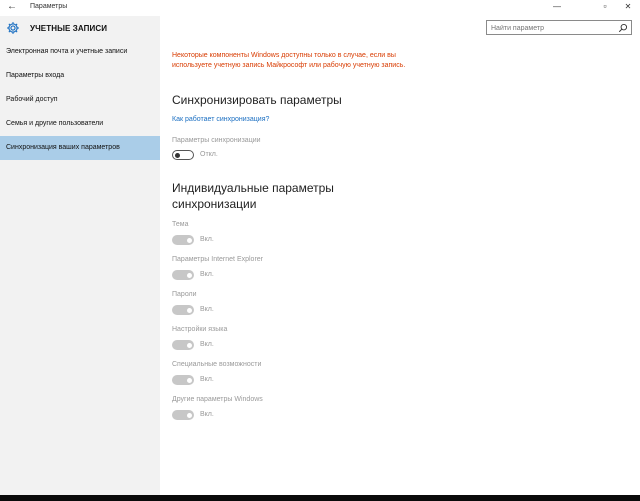  Describe the element at coordinates (320, 8) in the screenshot. I see `title-bar: ← Параметры — ▫ ✕` at that location.